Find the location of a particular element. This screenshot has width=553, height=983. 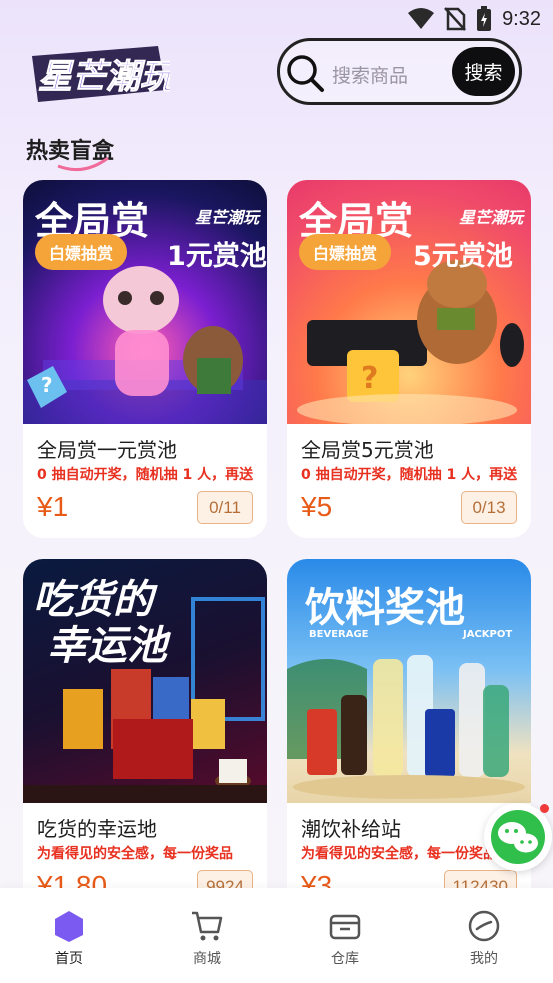

nav-label: 首页 is located at coordinates (69, 959).